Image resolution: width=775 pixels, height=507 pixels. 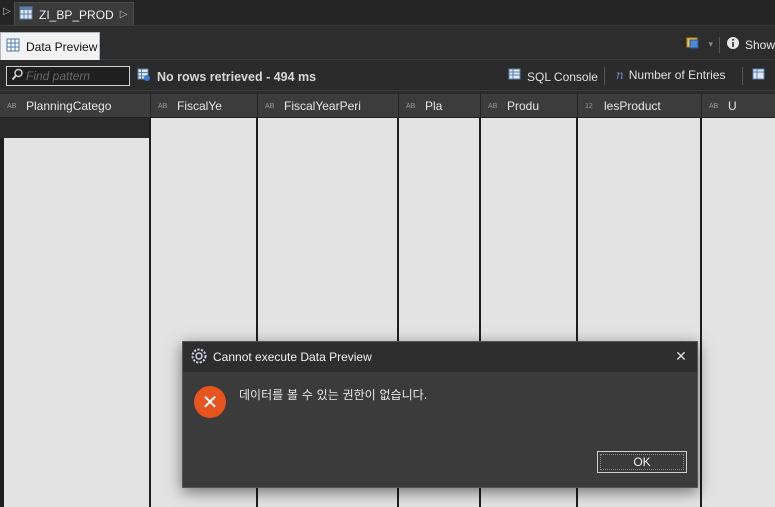 I want to click on overflow-toolbar-button, so click(x=759, y=76).